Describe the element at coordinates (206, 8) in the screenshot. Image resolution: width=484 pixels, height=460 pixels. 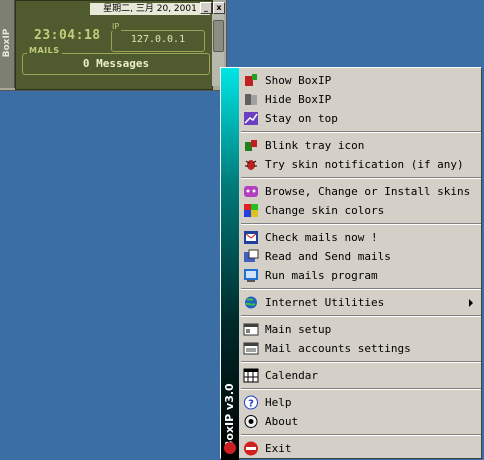
I see `minimize-button: _` at that location.